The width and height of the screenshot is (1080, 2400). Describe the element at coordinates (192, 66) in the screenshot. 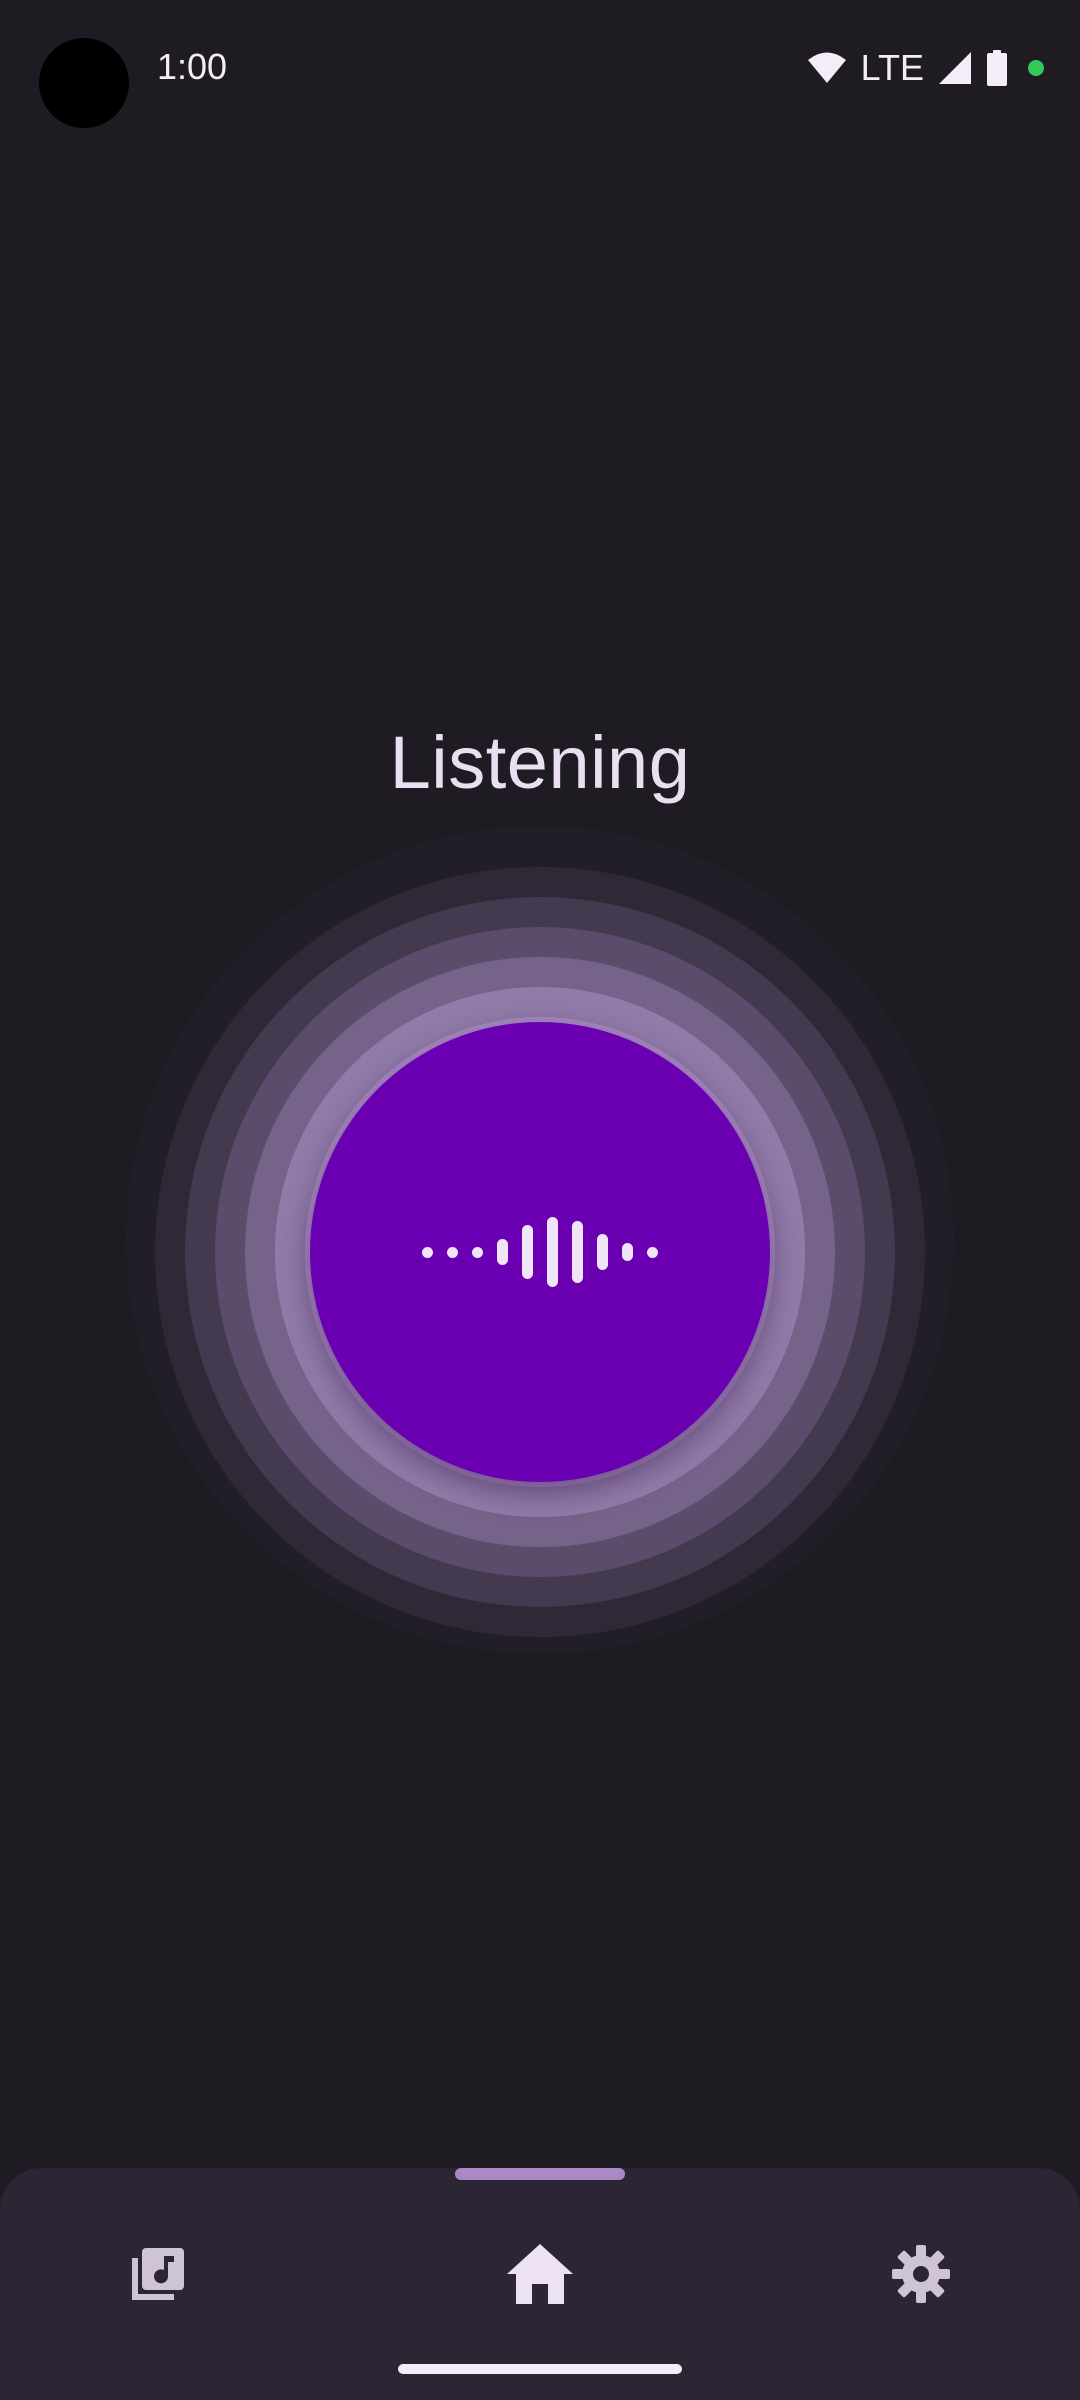

I see `status-time: 1:00` at that location.